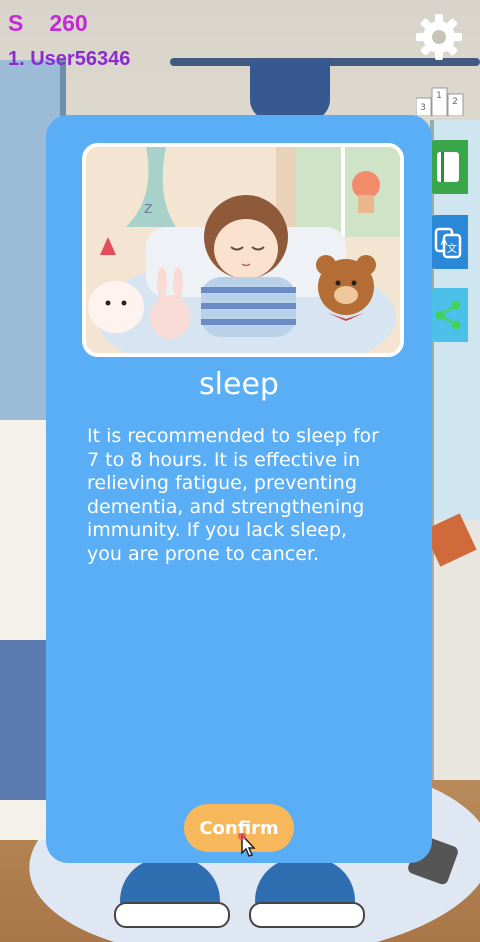  What do you see at coordinates (439, 96) in the screenshot?
I see `svg-text: 1` at bounding box center [439, 96].